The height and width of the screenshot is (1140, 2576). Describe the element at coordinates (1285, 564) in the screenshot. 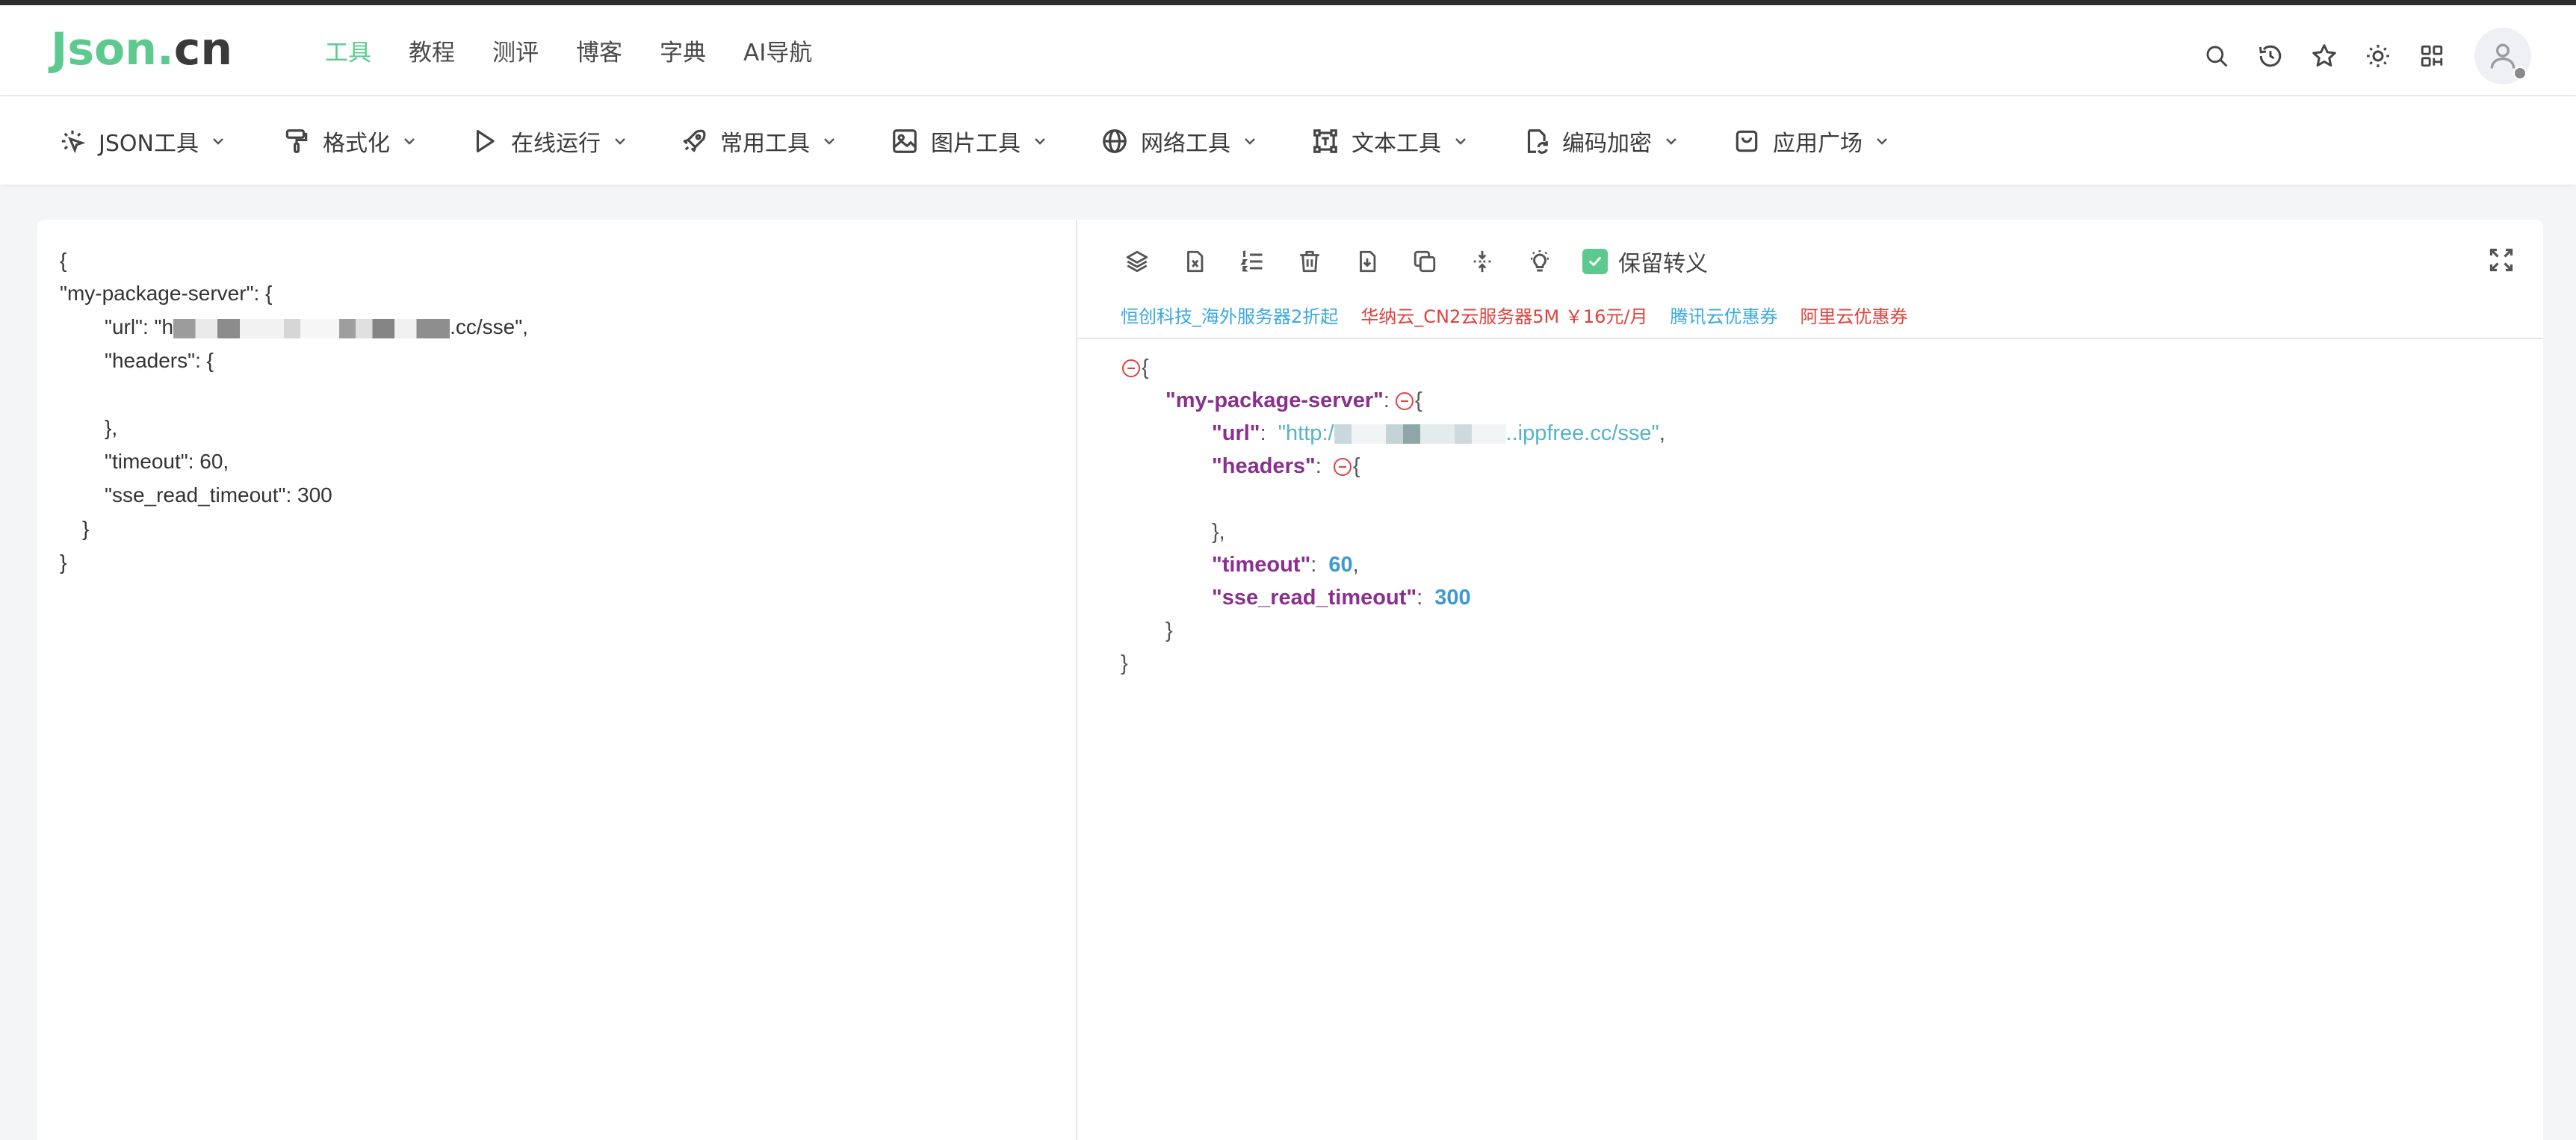

I see `tree-timeout-row: "timeout": 60,` at that location.